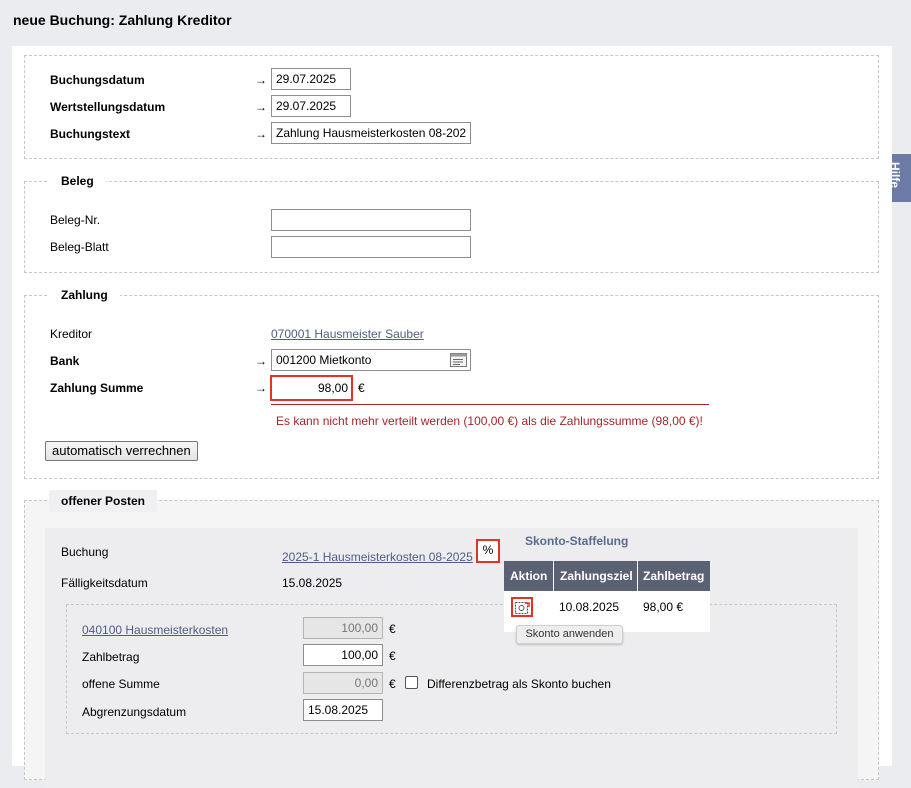 This screenshot has width=911, height=788. What do you see at coordinates (371, 133) in the screenshot?
I see `booking-text-input: Zahlung Hausmeisterkosten 08-202` at bounding box center [371, 133].